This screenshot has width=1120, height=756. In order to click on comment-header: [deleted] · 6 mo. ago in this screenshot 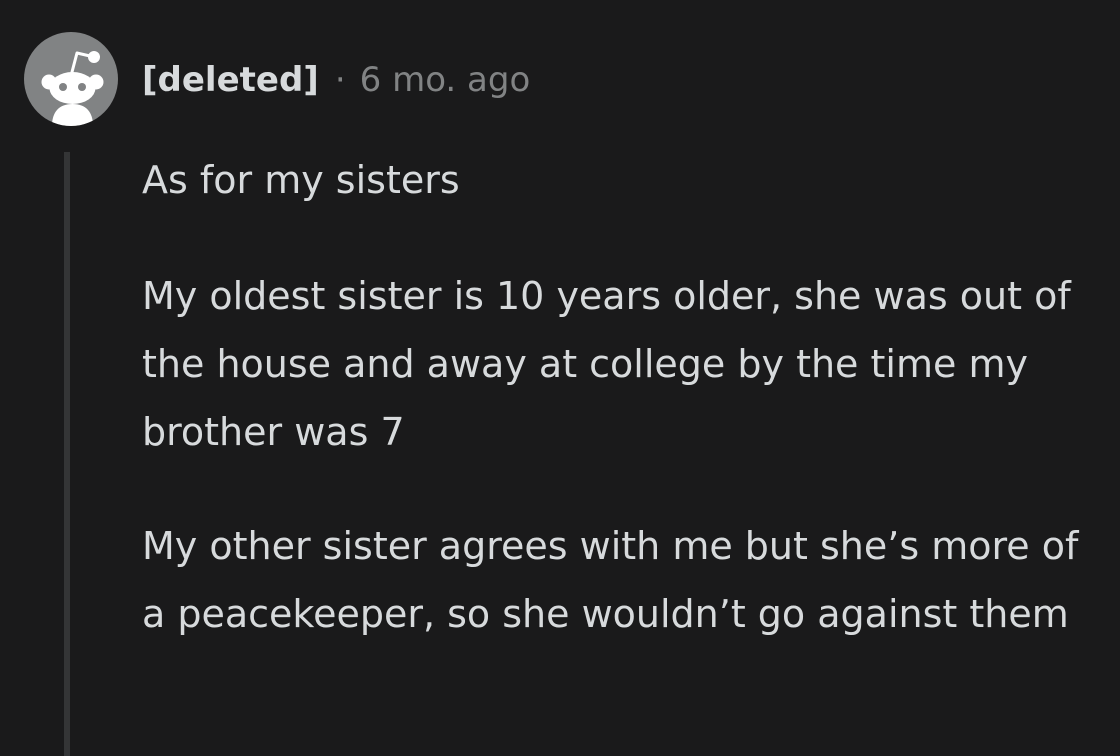, I will do `click(336, 80)`.